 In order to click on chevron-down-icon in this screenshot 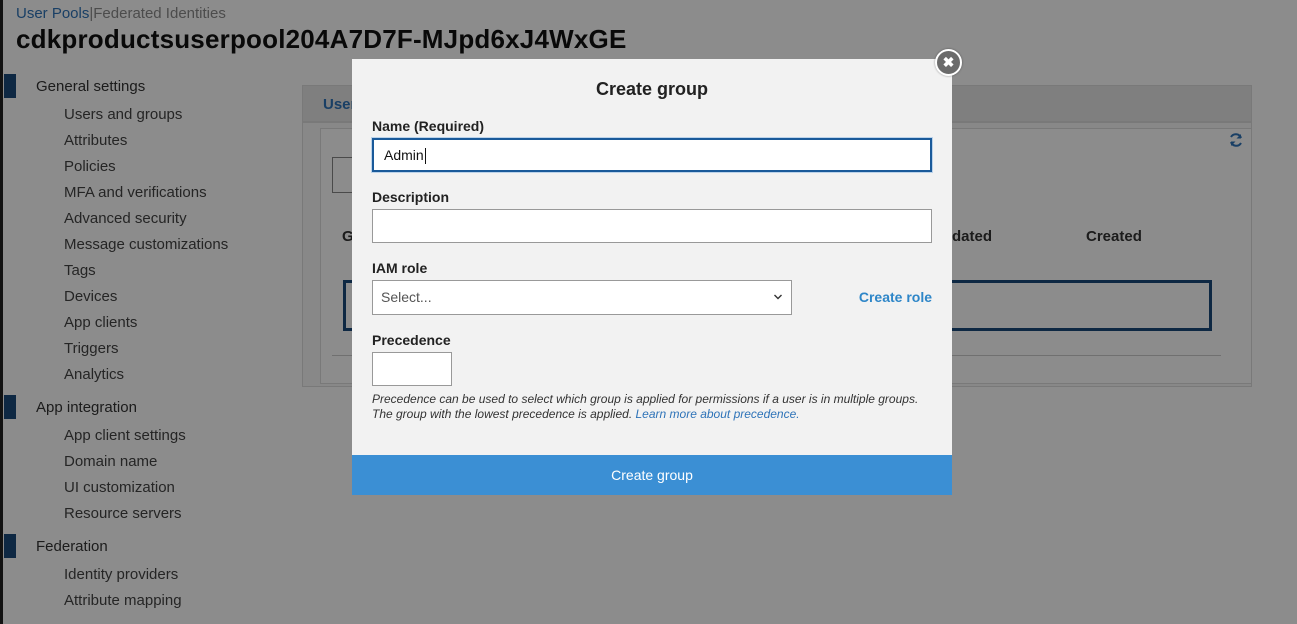, I will do `click(778, 297)`.